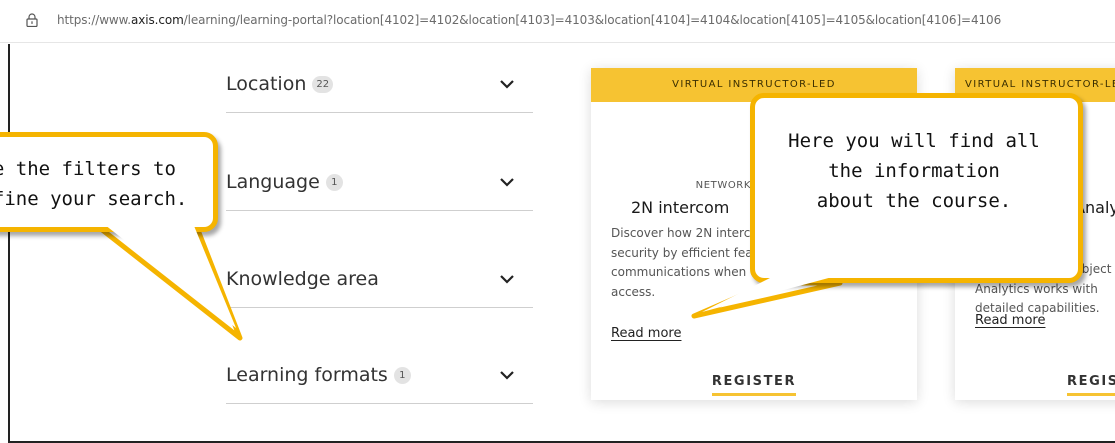  What do you see at coordinates (769, 294) in the screenshot?
I see `callout-pointer-cover` at bounding box center [769, 294].